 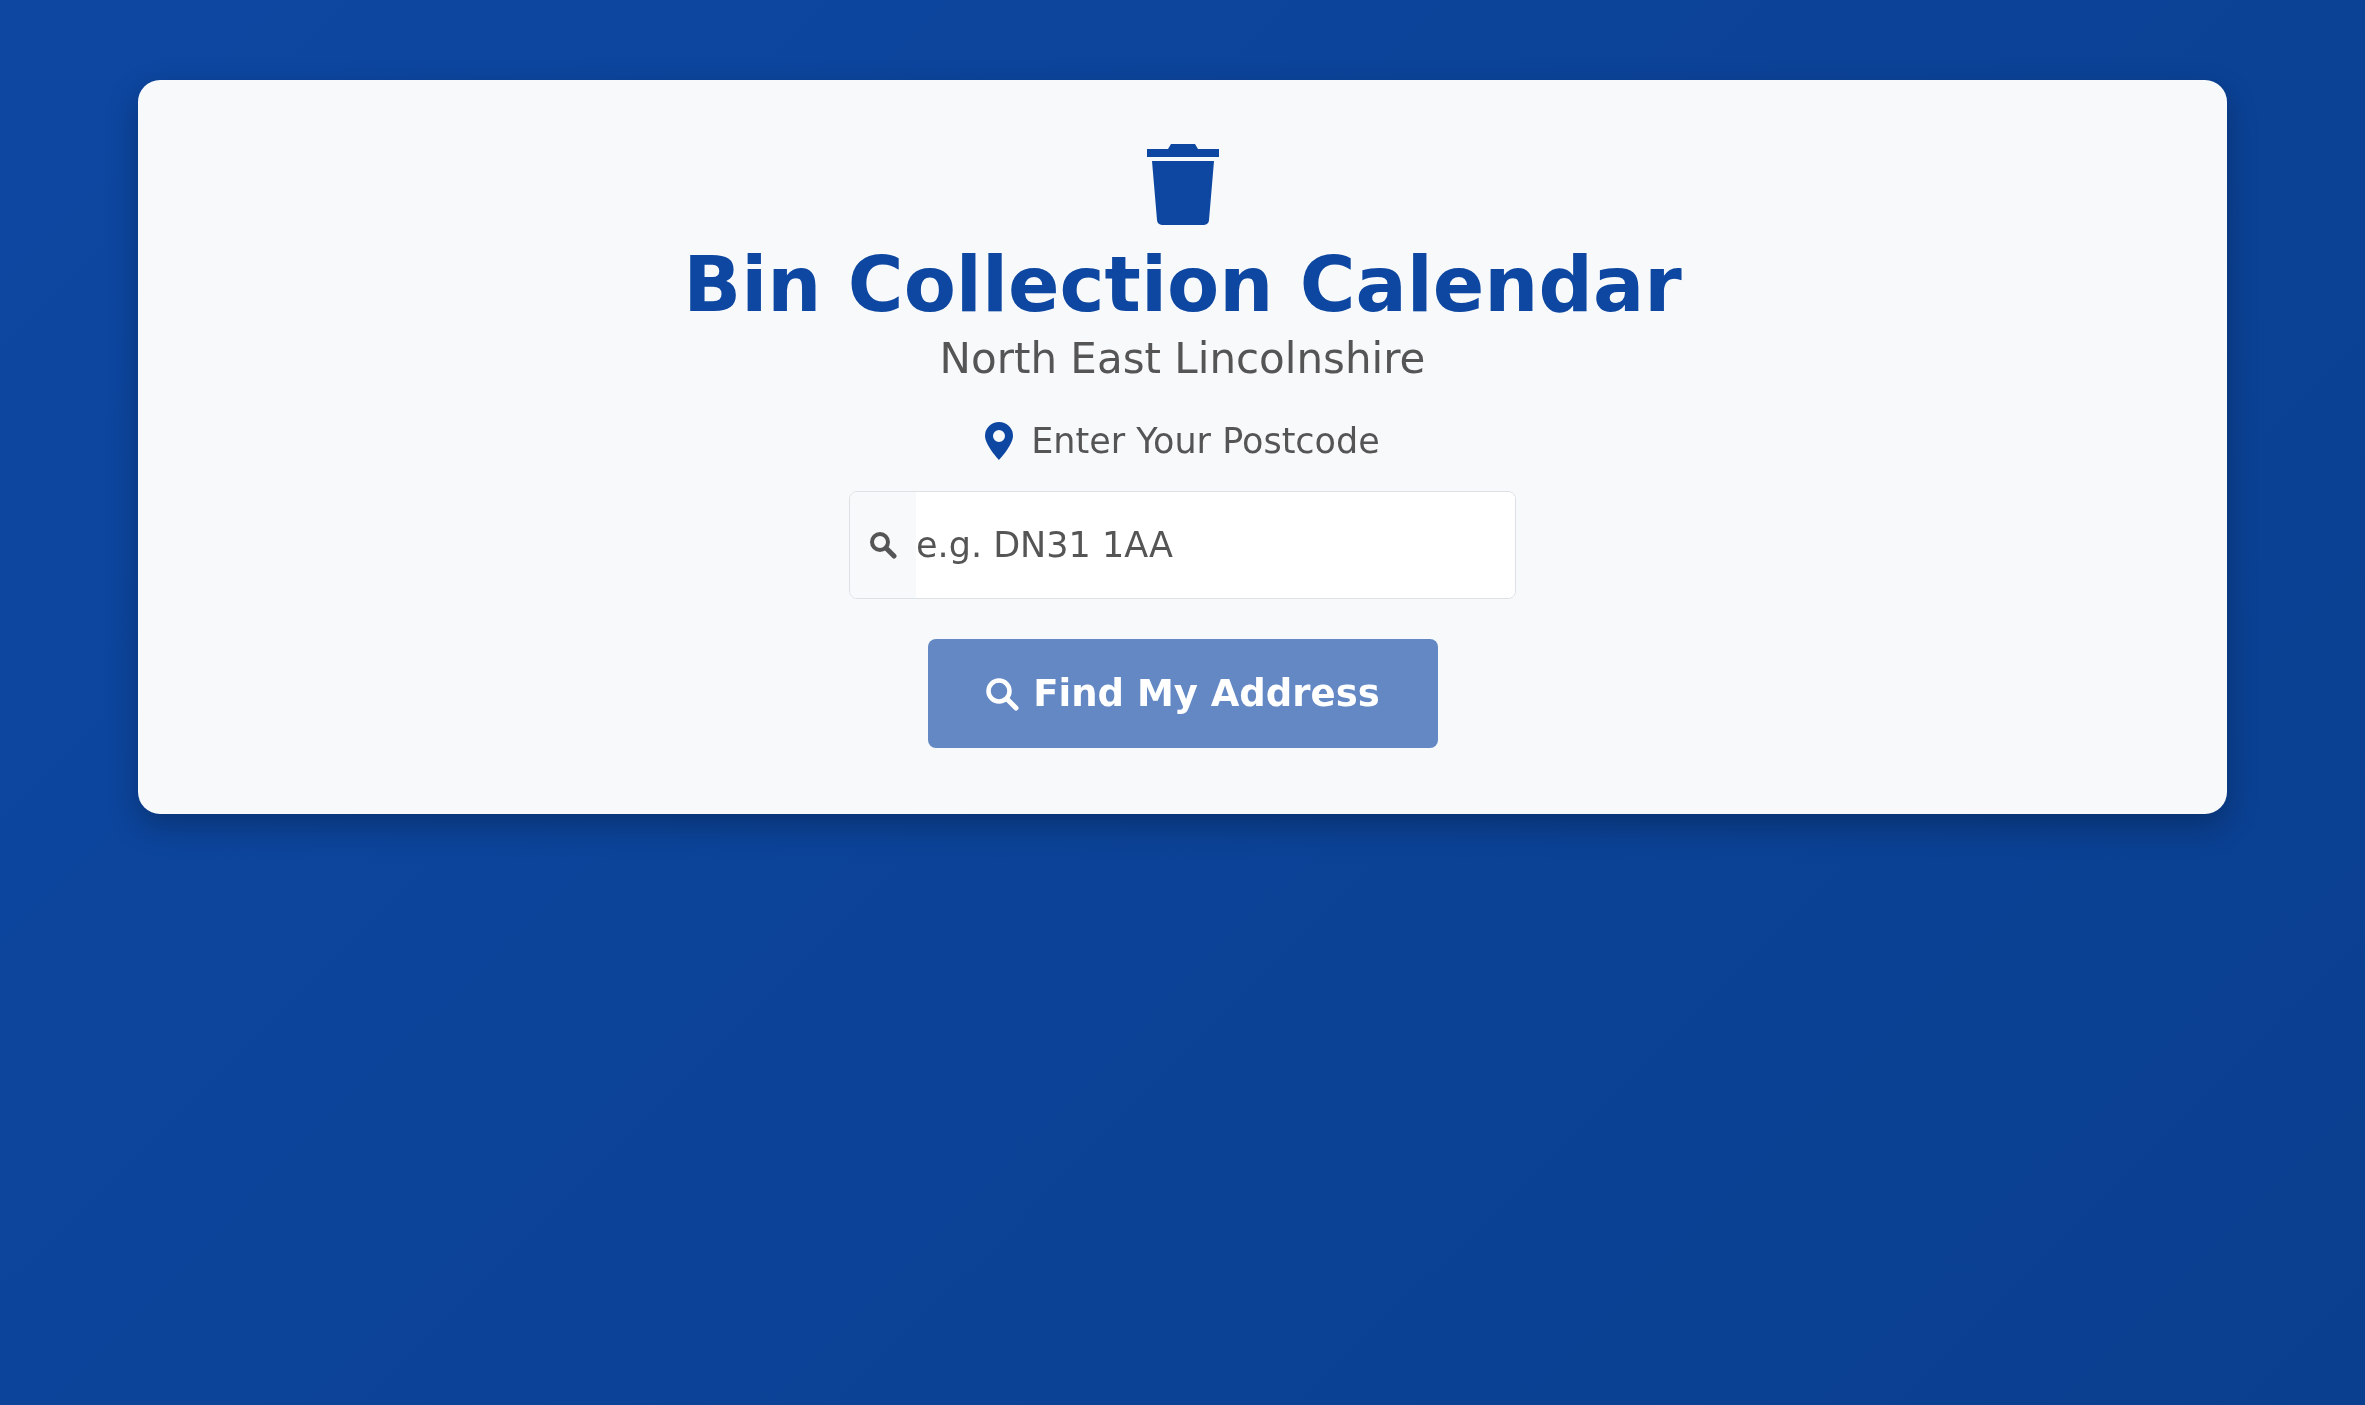 I want to click on postcode-field: e.g. DN31 1AA, so click(x=1182, y=545).